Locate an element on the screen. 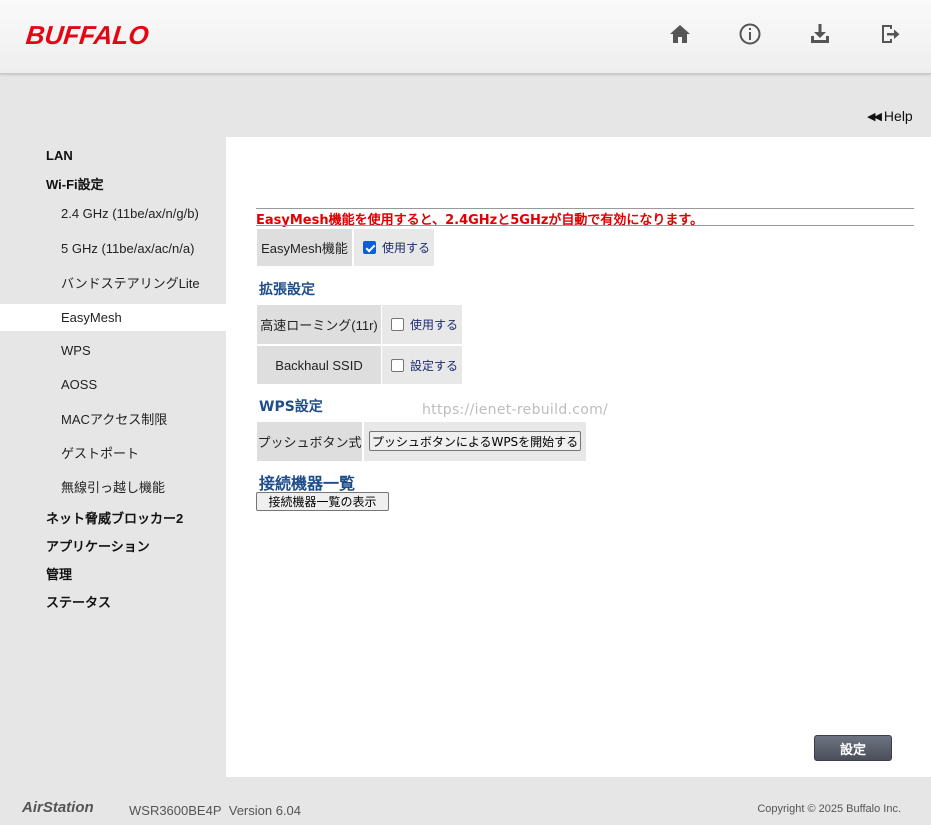 This screenshot has width=931, height=825. model-version: WSR3600BE4P Version 6.04 is located at coordinates (215, 810).